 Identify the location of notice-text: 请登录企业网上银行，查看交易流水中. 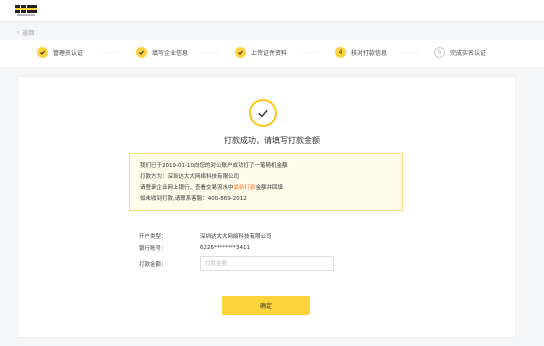
(187, 188).